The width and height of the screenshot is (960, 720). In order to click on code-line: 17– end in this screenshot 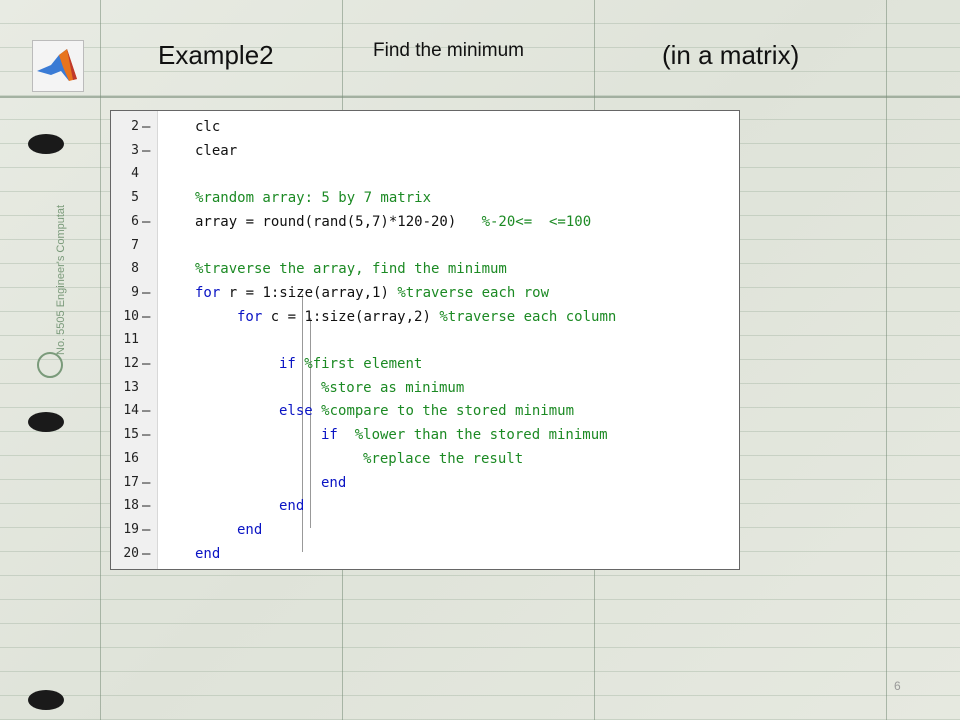, I will do `click(425, 483)`.